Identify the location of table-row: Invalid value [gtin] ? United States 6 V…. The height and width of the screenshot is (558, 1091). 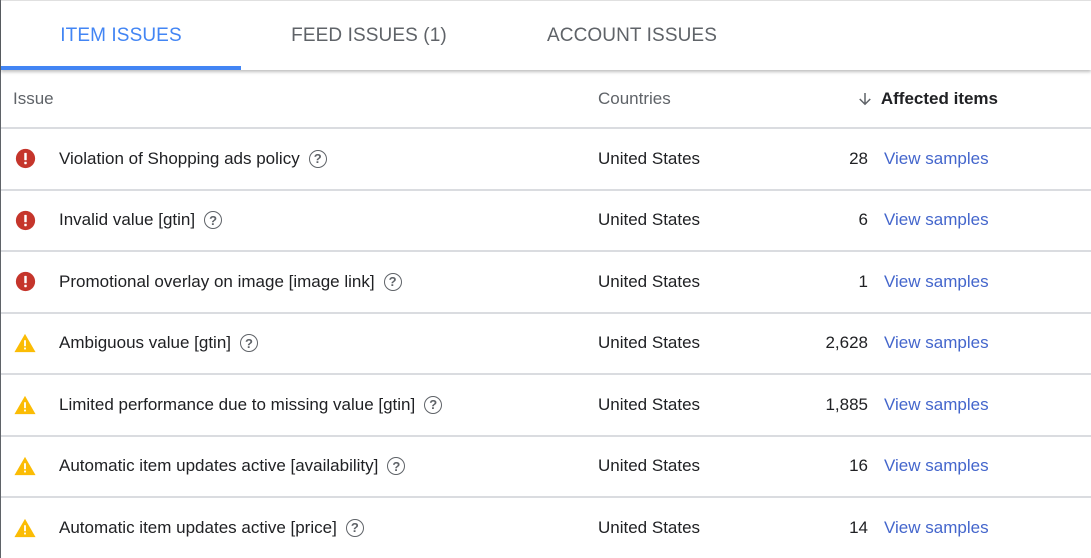
(546, 221).